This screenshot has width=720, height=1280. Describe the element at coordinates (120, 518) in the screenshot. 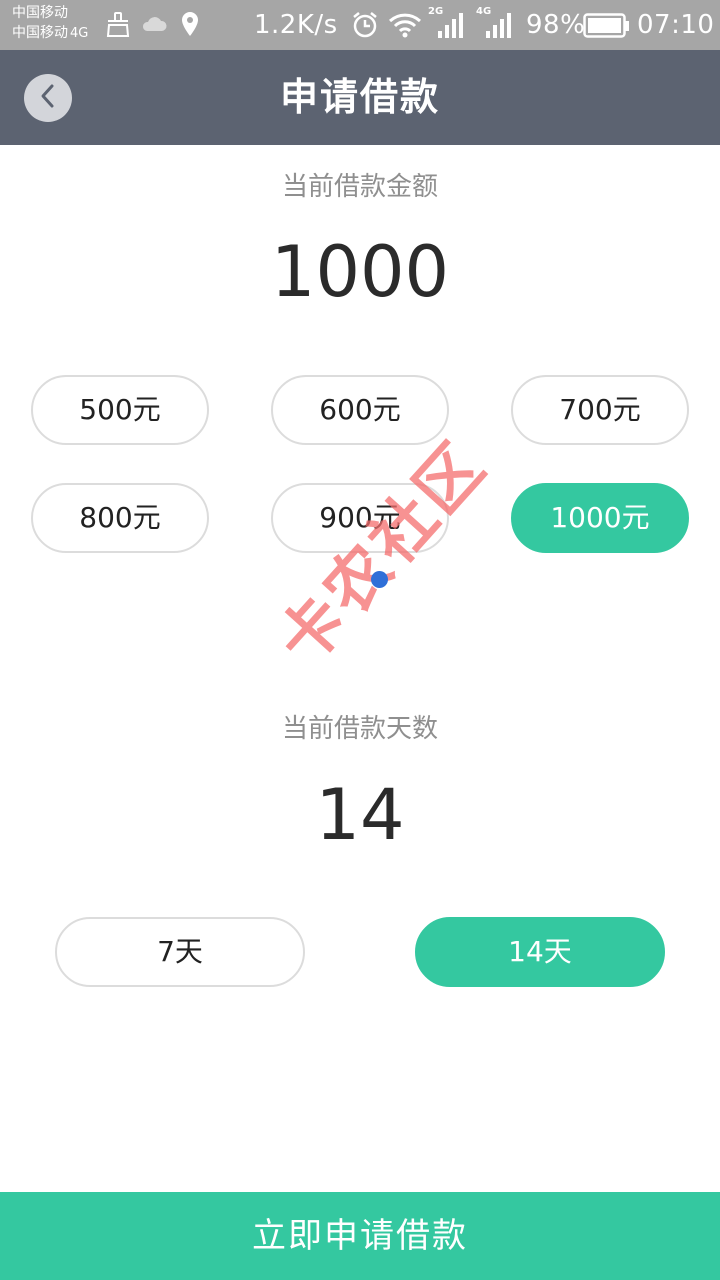

I see `amount-option-800: 800元` at that location.